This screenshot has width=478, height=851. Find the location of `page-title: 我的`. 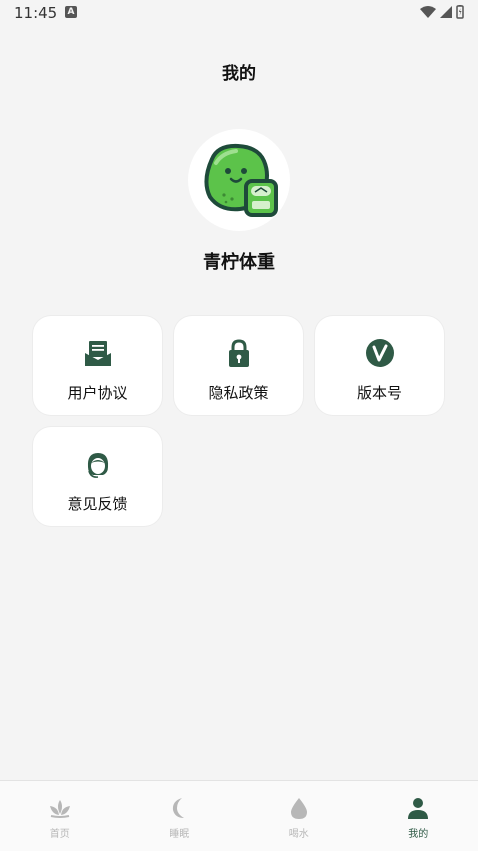

page-title: 我的 is located at coordinates (239, 71).